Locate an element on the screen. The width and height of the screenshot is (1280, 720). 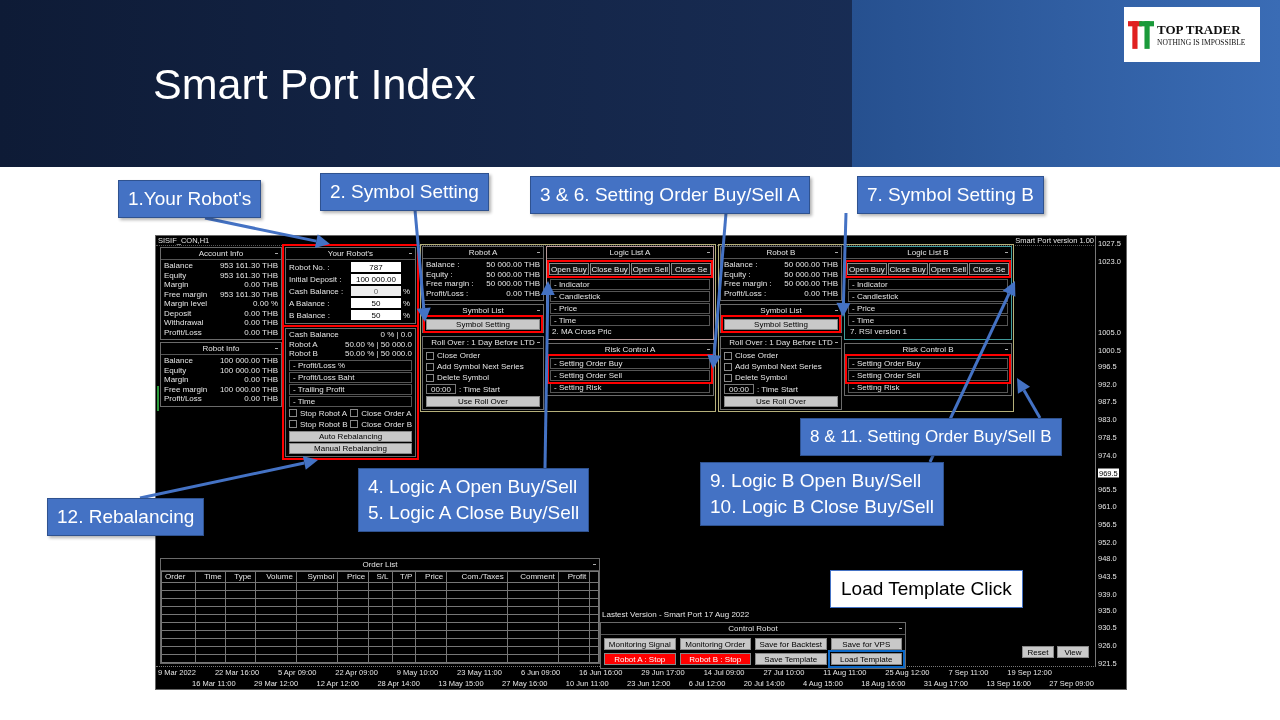
control-button: Monitoring Signal is located at coordinates (640, 644).